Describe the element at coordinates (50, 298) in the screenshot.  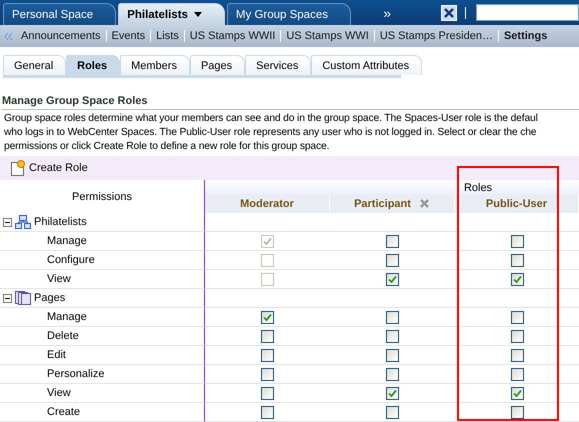
I see `group-name: Pages` at that location.